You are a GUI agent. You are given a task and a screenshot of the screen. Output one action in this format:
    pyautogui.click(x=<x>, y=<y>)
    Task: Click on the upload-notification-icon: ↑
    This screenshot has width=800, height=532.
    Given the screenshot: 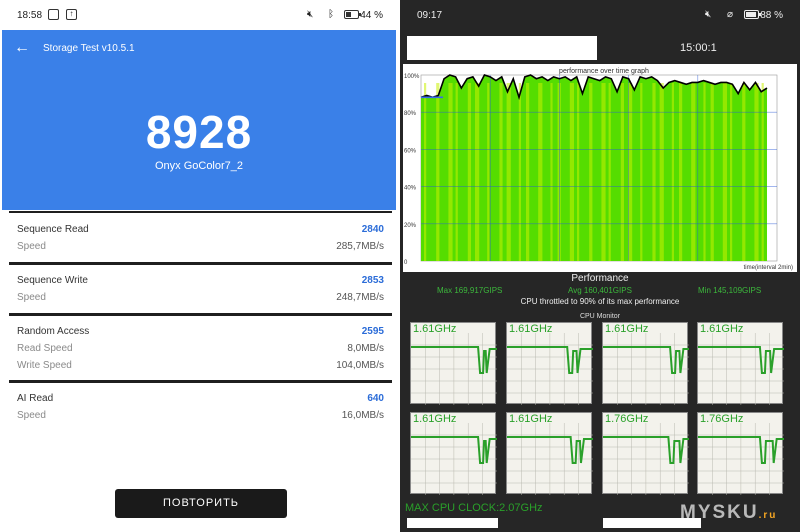 What is the action you would take?
    pyautogui.click(x=71, y=15)
    